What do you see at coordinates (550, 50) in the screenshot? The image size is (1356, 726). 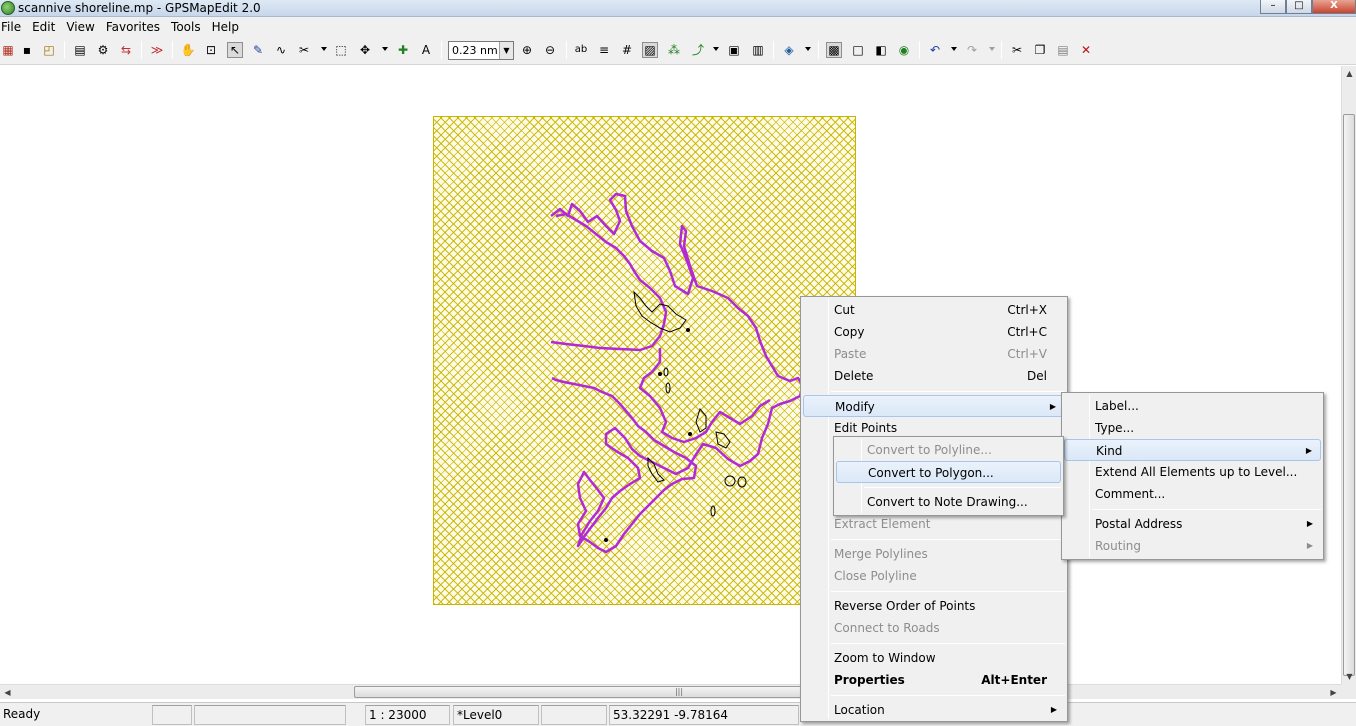 I see `zoom-out-icon: ⊖` at bounding box center [550, 50].